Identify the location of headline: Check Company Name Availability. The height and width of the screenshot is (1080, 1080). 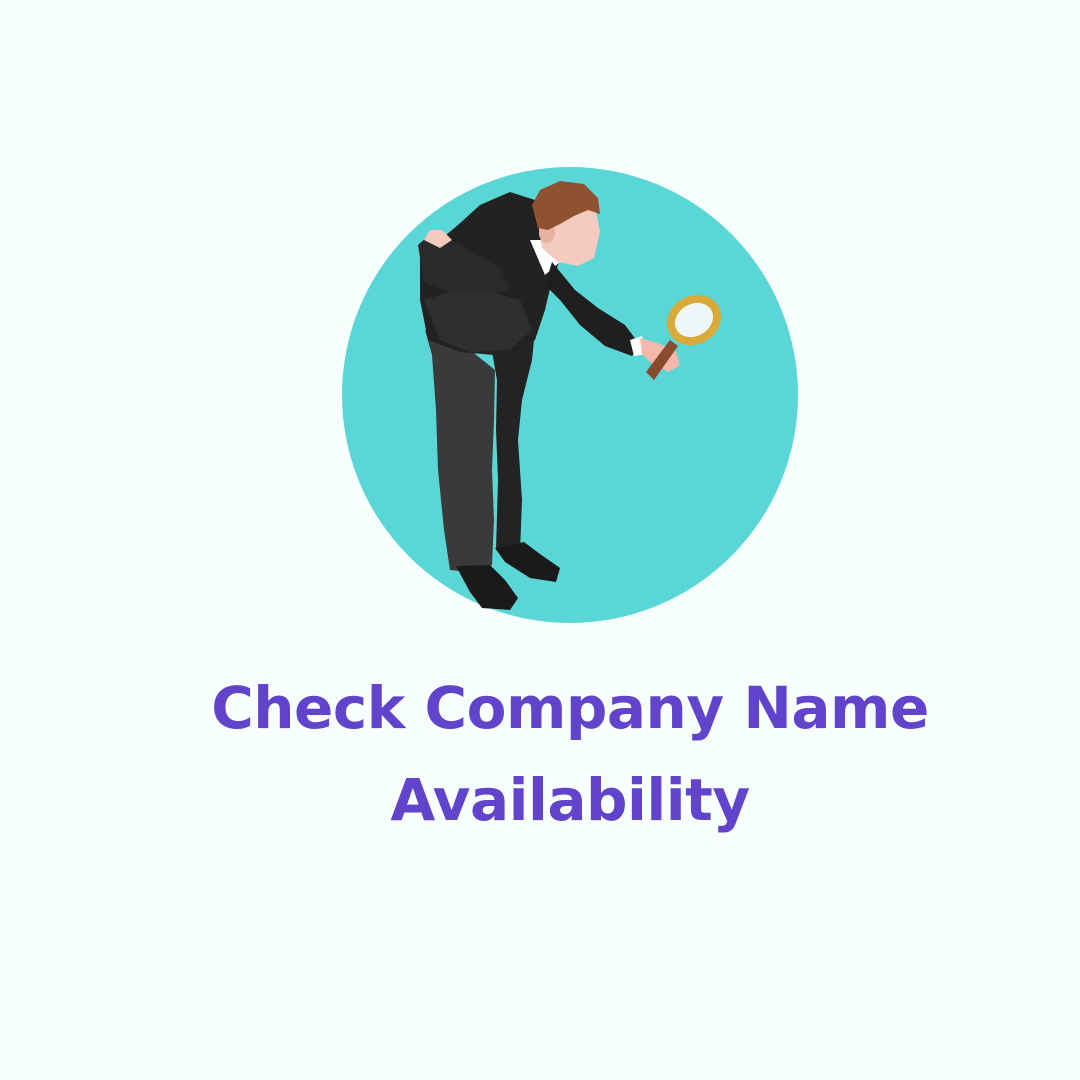
(570, 754).